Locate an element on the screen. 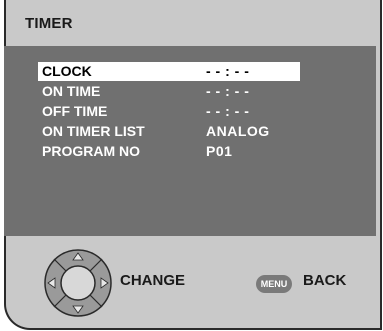 This screenshot has height=331, width=383. back-label: BACK is located at coordinates (325, 280).